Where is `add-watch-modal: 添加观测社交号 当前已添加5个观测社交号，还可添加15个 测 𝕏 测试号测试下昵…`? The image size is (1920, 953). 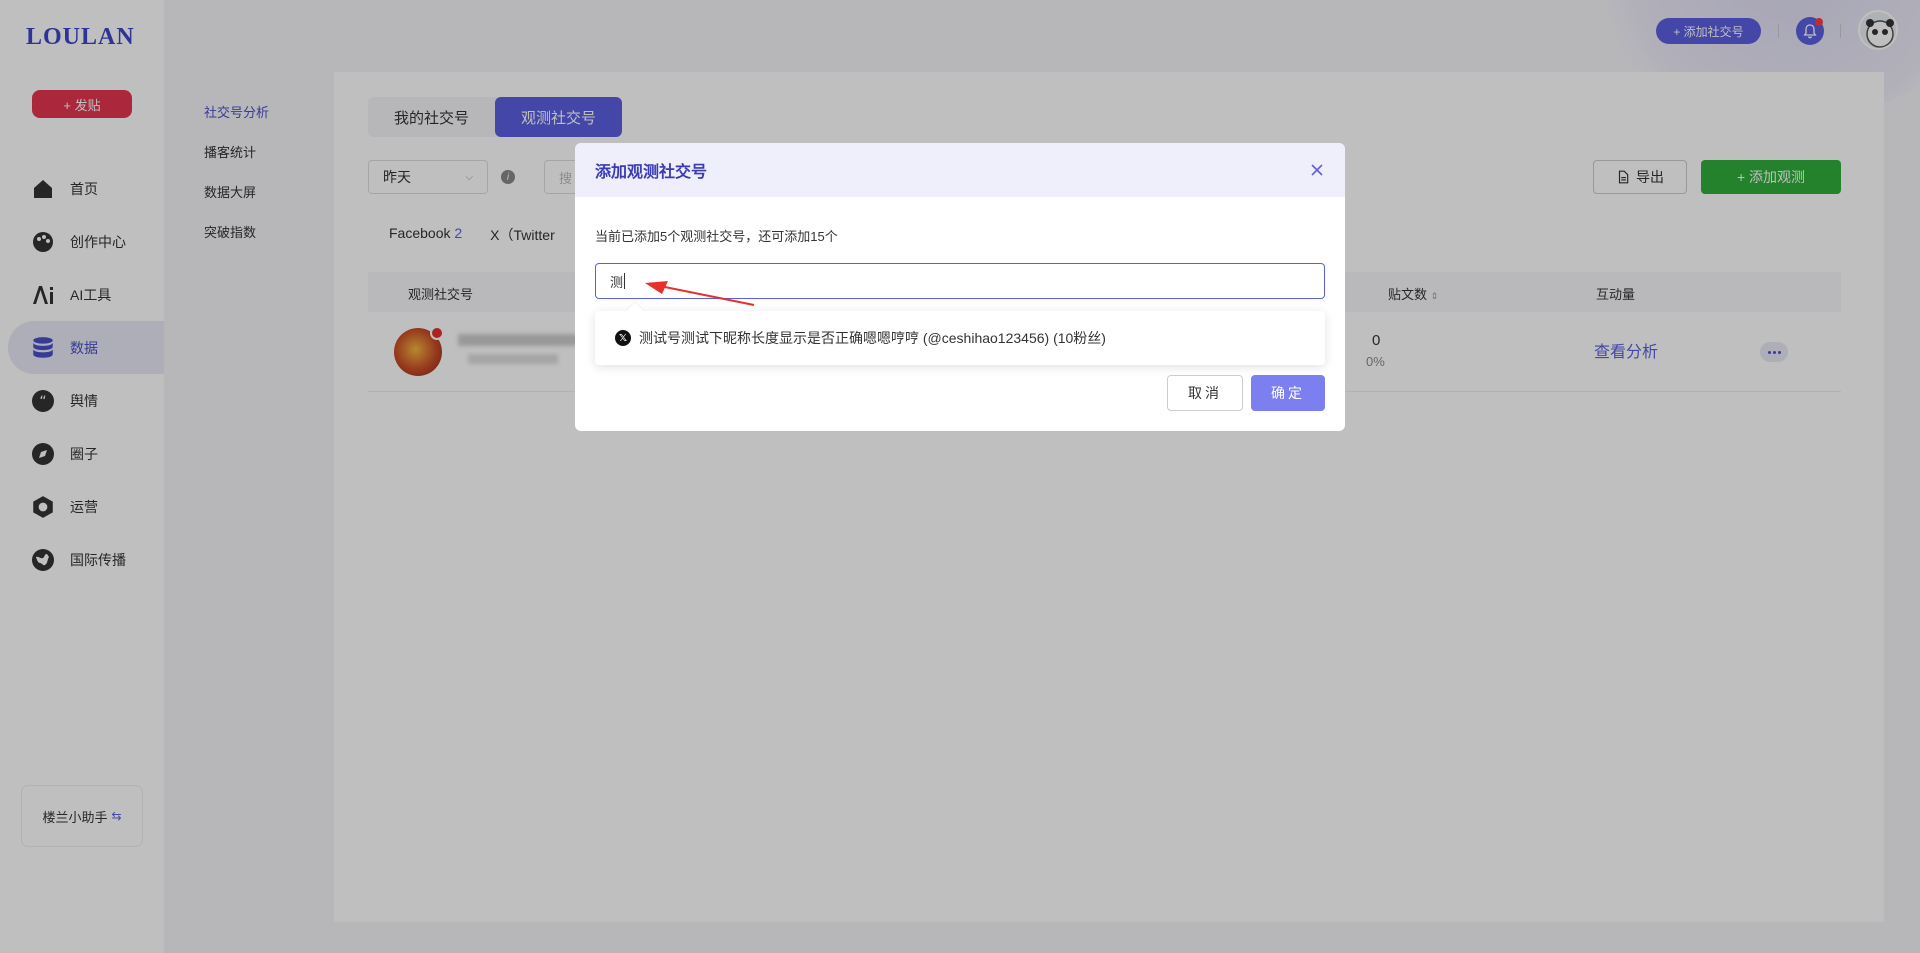 add-watch-modal: 添加观测社交号 当前已添加5个观测社交号，还可添加15个 测 𝕏 测试号测试下昵… is located at coordinates (960, 287).